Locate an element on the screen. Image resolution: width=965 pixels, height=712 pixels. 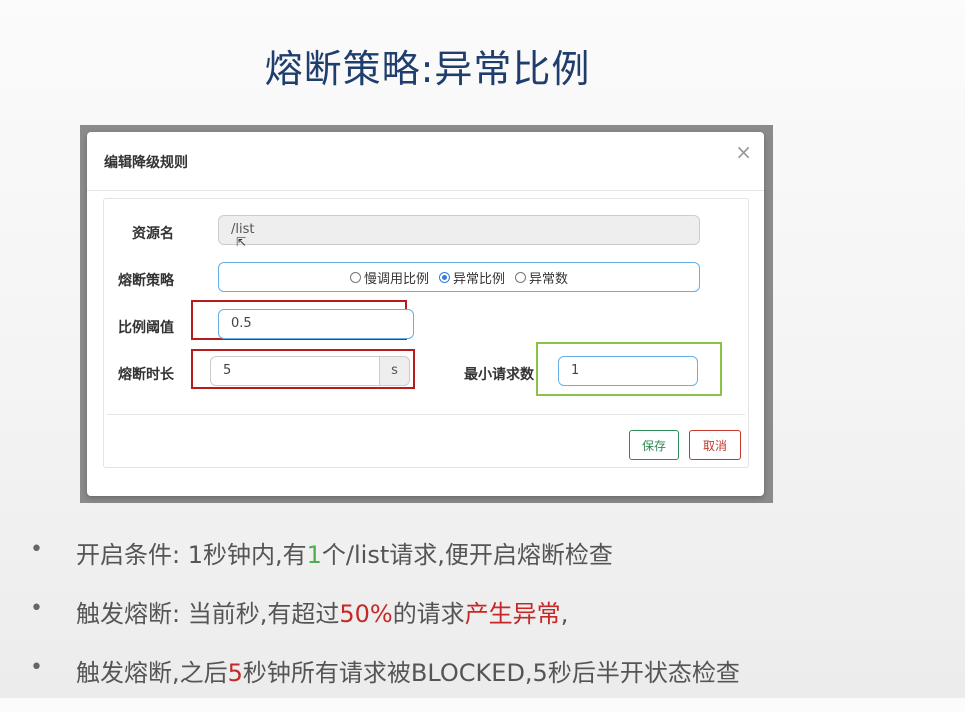
duration-label: 熔断时长 is located at coordinates (146, 375).